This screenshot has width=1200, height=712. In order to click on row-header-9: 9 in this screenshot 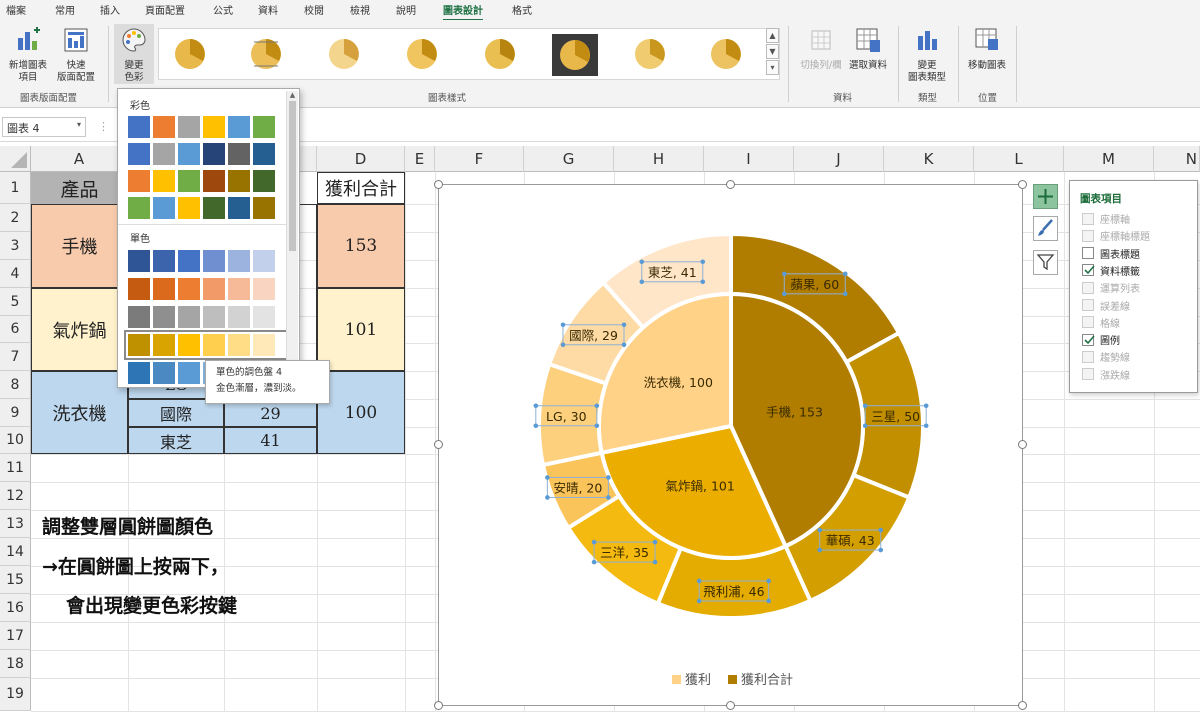, I will do `click(15, 413)`.